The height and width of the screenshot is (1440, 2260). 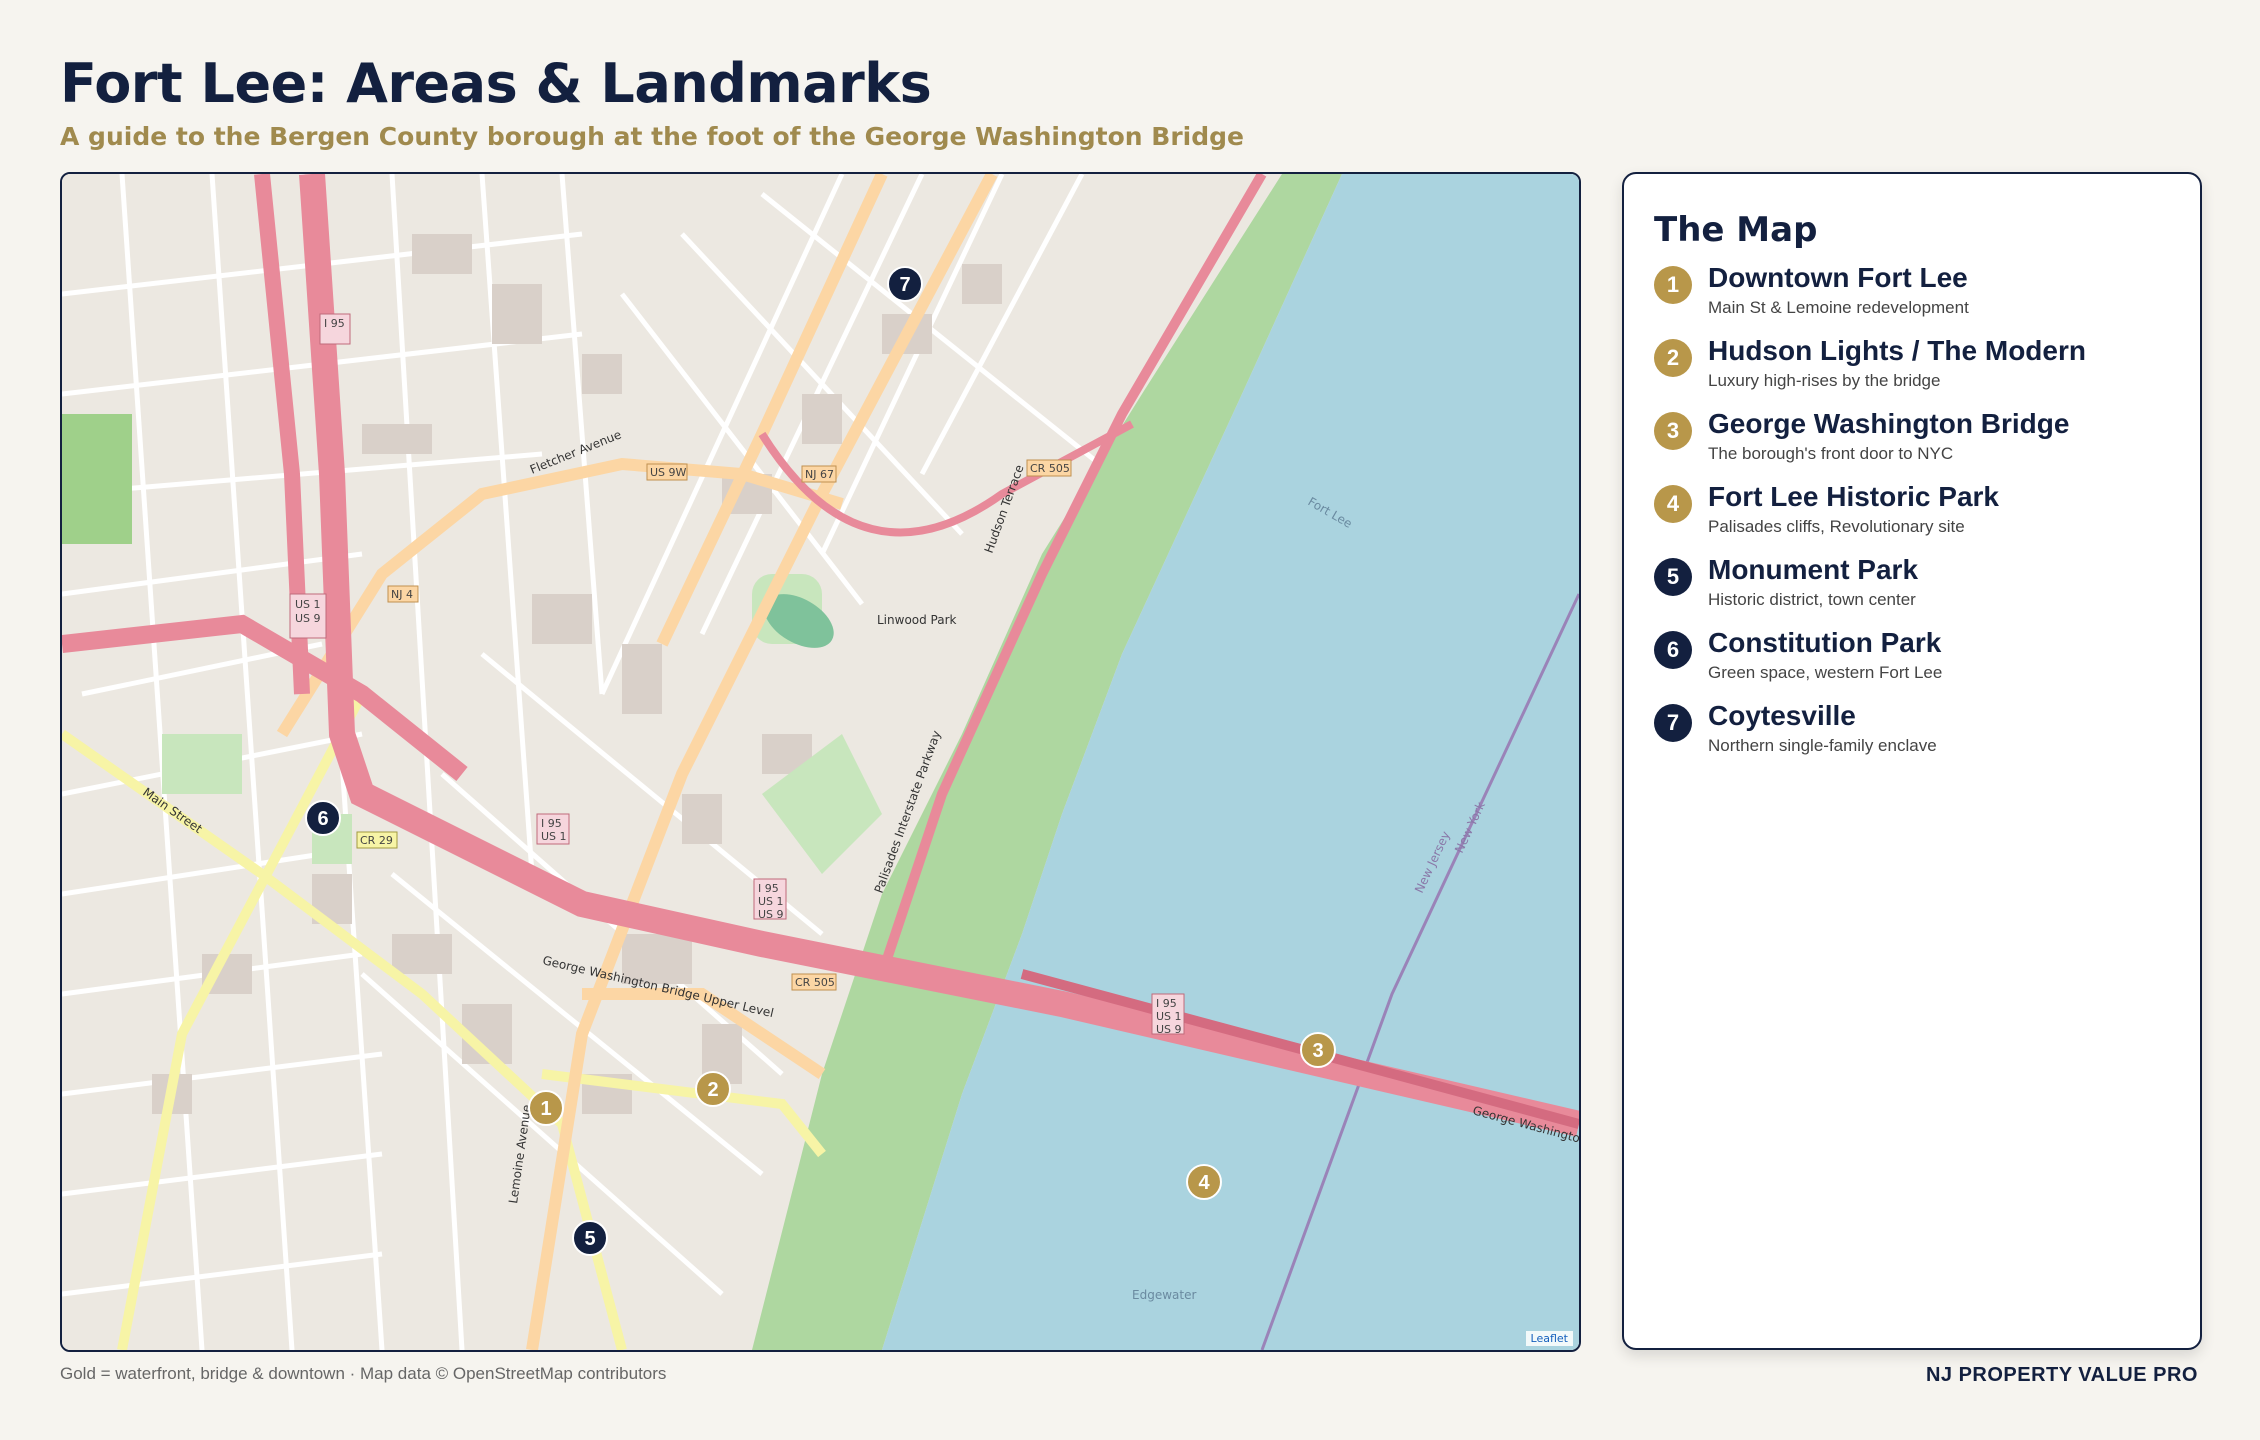 I want to click on svg-text: 3, so click(x=1317, y=1051).